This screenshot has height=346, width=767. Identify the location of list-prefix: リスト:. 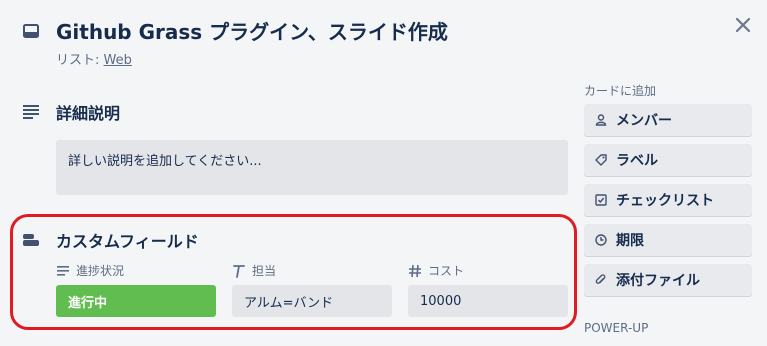
(80, 60).